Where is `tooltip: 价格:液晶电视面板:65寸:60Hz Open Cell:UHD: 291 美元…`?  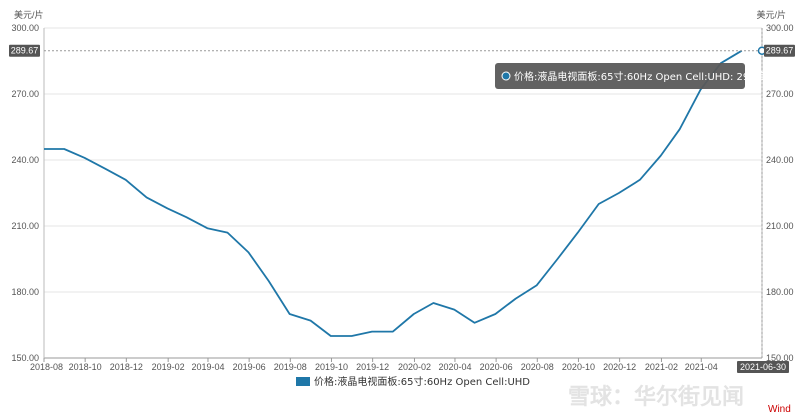
tooltip: 价格:液晶电视面板:65寸:60Hz Open Cell:UHD: 291 美元… is located at coordinates (643, 76).